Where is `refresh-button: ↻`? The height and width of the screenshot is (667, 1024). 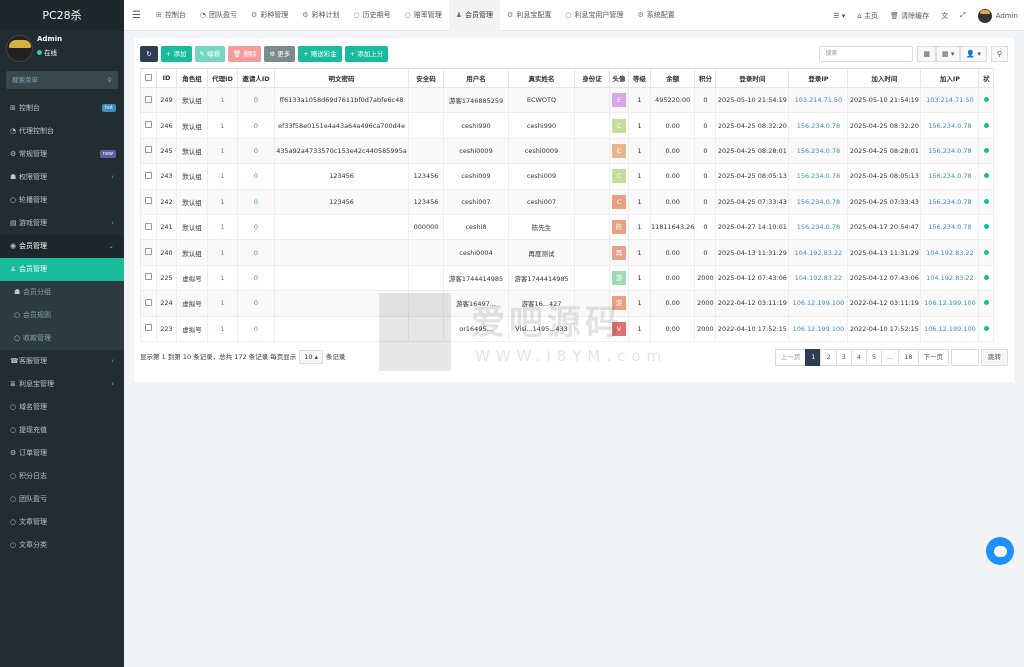
refresh-button: ↻ is located at coordinates (149, 54).